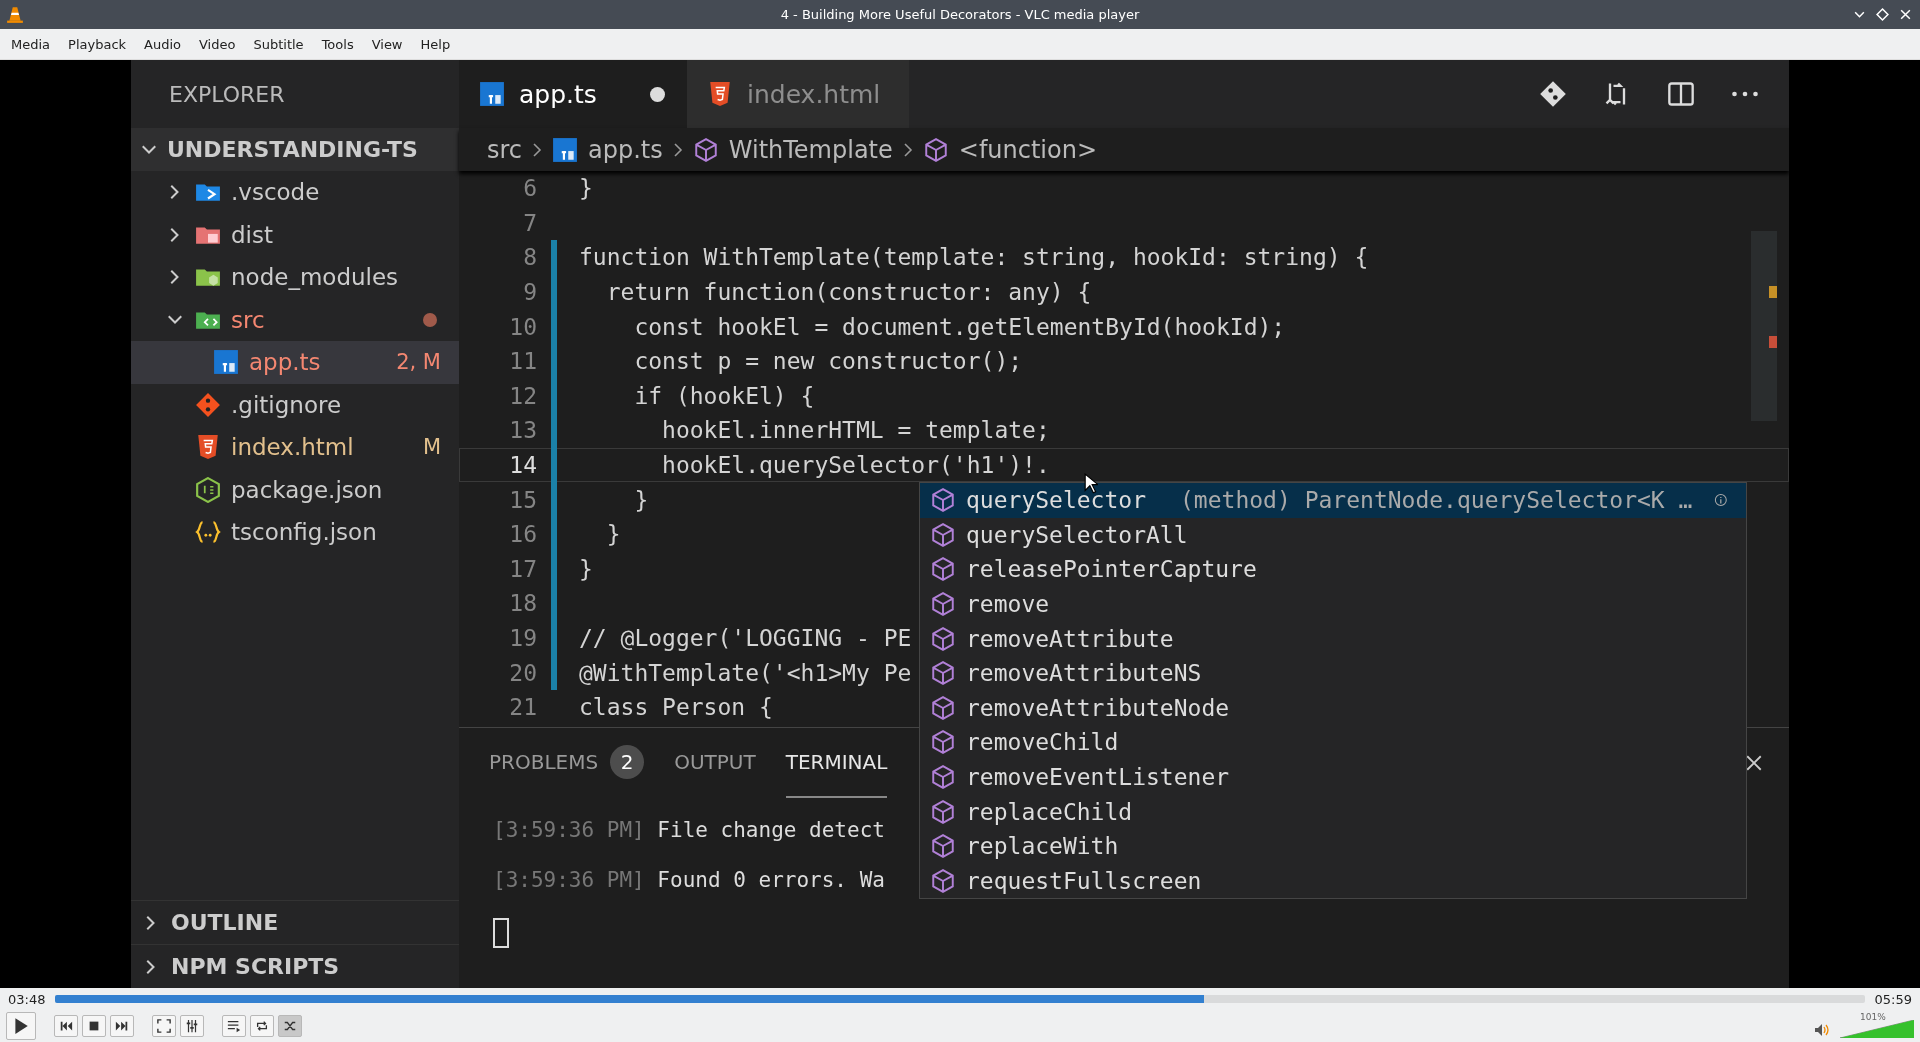 Image resolution: width=1920 pixels, height=1042 pixels. I want to click on breadcrumb: WithTemplate, so click(810, 149).